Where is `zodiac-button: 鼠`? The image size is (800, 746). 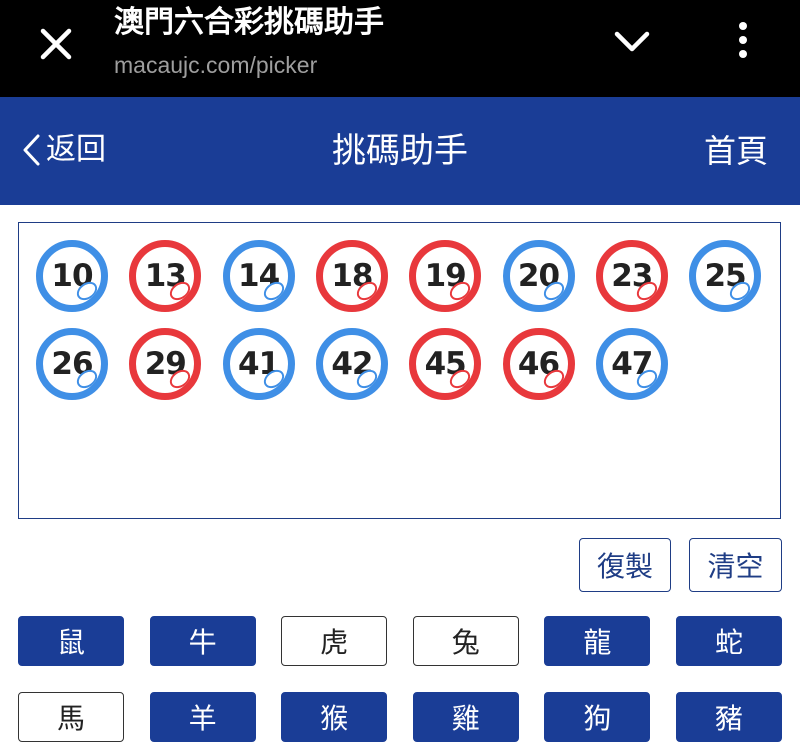
zodiac-button: 鼠 is located at coordinates (71, 641).